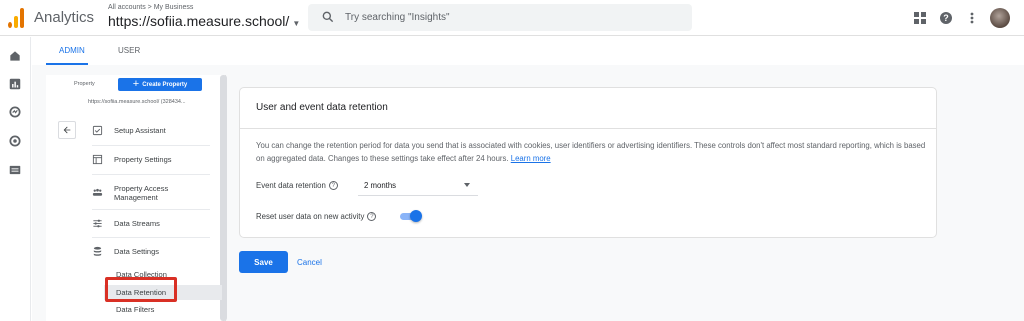 The height and width of the screenshot is (321, 1024). Describe the element at coordinates (67, 64) in the screenshot. I see `active-tab-indicator` at that location.